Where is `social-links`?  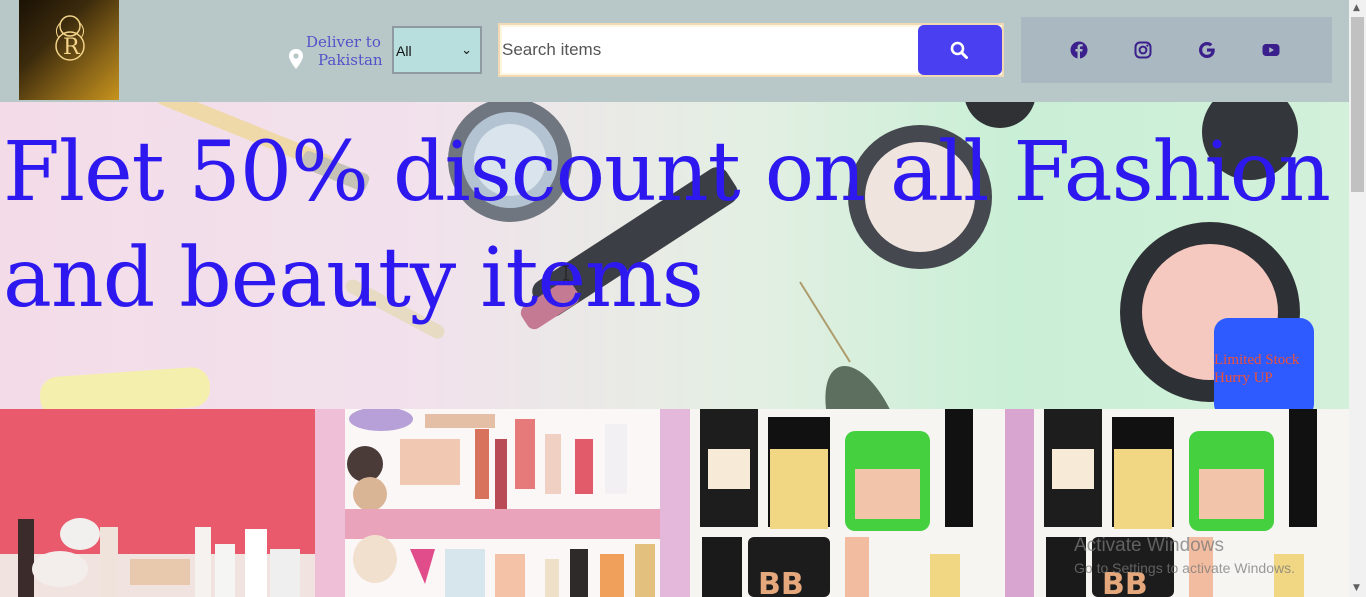
social-links is located at coordinates (1176, 50).